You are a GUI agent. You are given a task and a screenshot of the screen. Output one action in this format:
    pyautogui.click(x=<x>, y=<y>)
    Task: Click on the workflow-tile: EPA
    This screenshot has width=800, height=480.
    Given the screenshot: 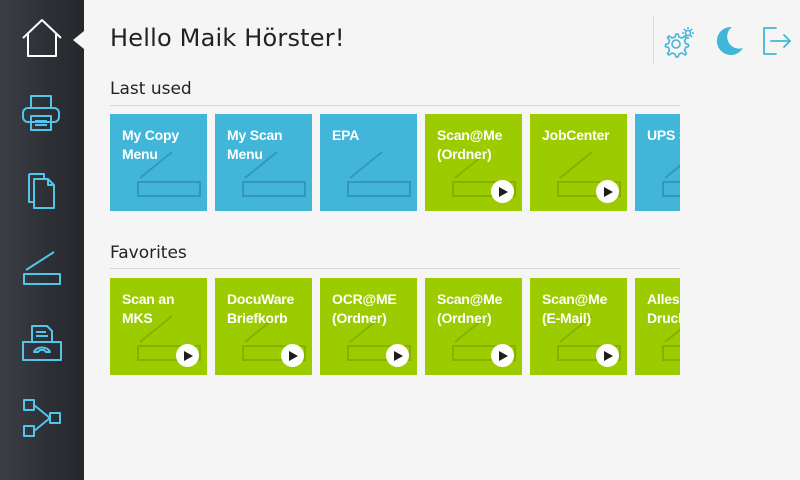 What is the action you would take?
    pyautogui.click(x=368, y=162)
    